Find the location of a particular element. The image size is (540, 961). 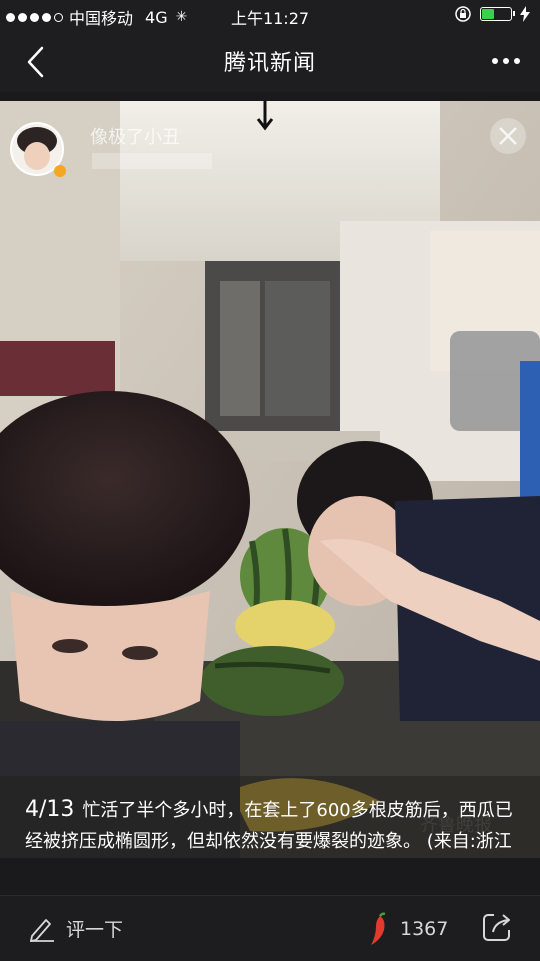

charging-icon is located at coordinates (525, 14).